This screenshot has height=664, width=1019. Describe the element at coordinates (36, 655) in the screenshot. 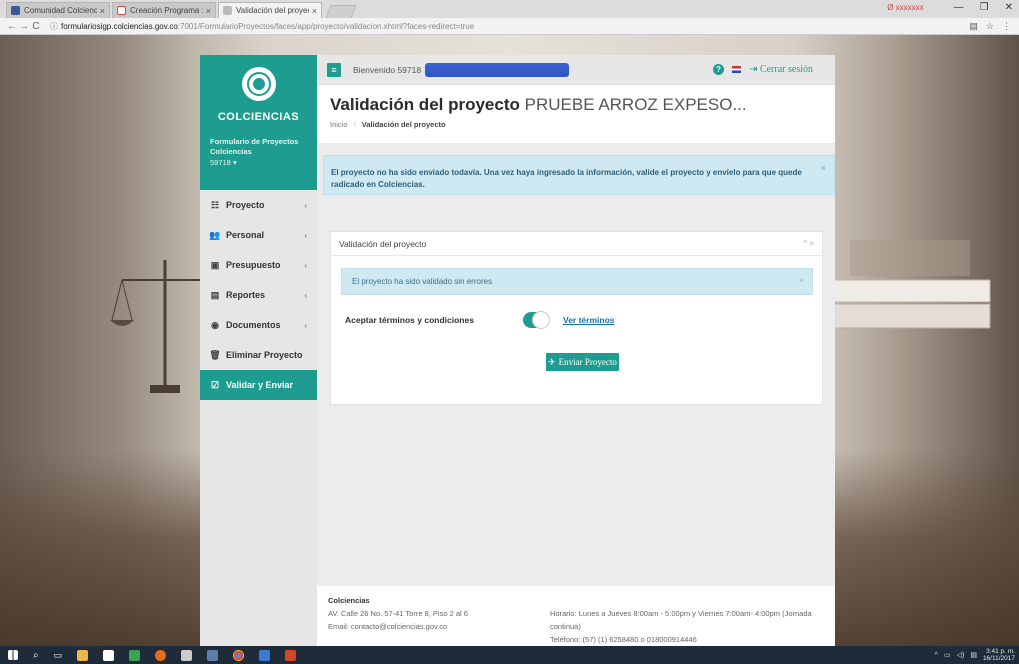

I see `search-icon: ⌕` at that location.